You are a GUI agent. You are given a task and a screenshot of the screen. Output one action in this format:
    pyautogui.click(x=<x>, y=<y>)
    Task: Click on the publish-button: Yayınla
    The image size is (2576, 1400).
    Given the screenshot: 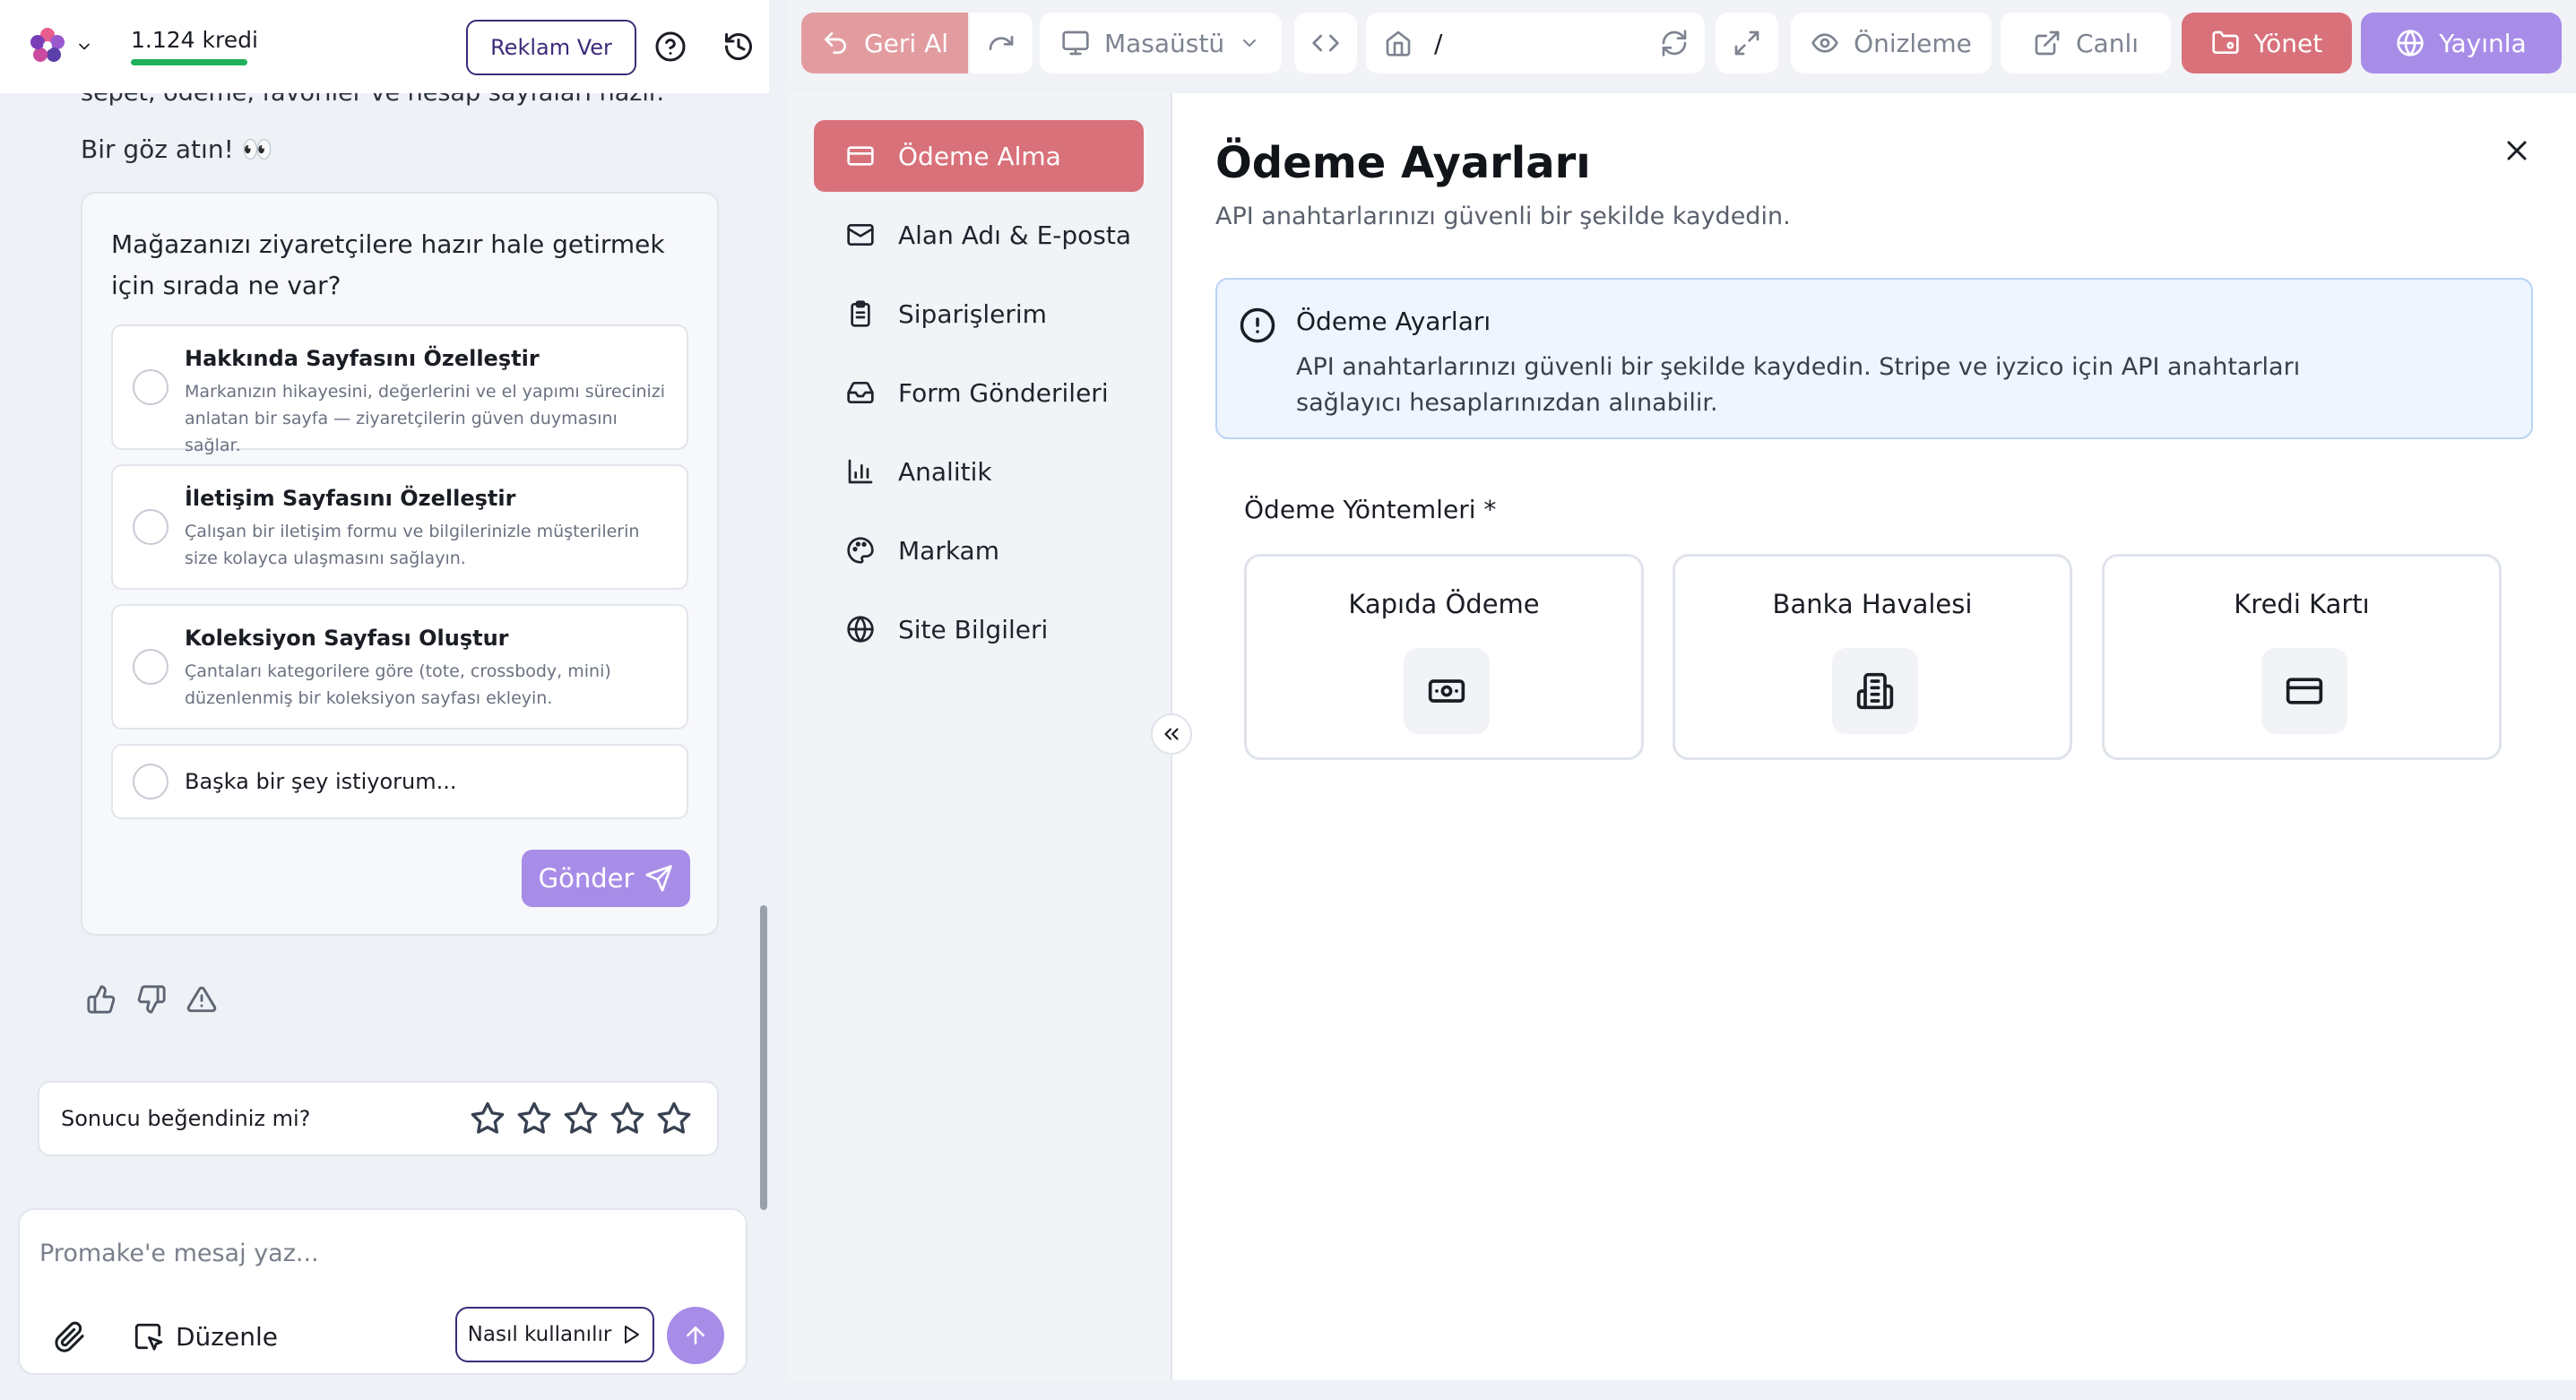 What is the action you would take?
    pyautogui.click(x=2461, y=43)
    